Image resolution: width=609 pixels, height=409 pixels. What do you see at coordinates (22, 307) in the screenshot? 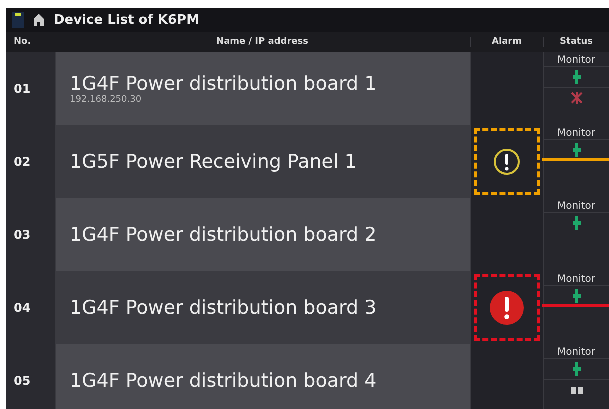
I see `row-number: 04` at bounding box center [22, 307].